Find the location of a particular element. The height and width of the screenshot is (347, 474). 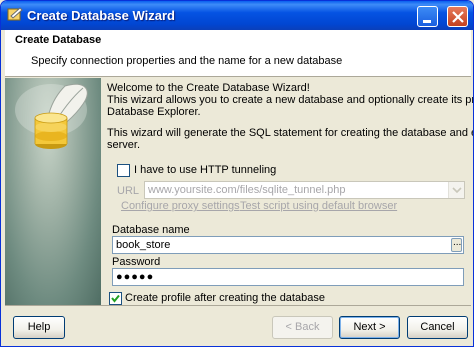

url-value: www.yoursite.com/files/sqlite_tunnel.php is located at coordinates (247, 190).